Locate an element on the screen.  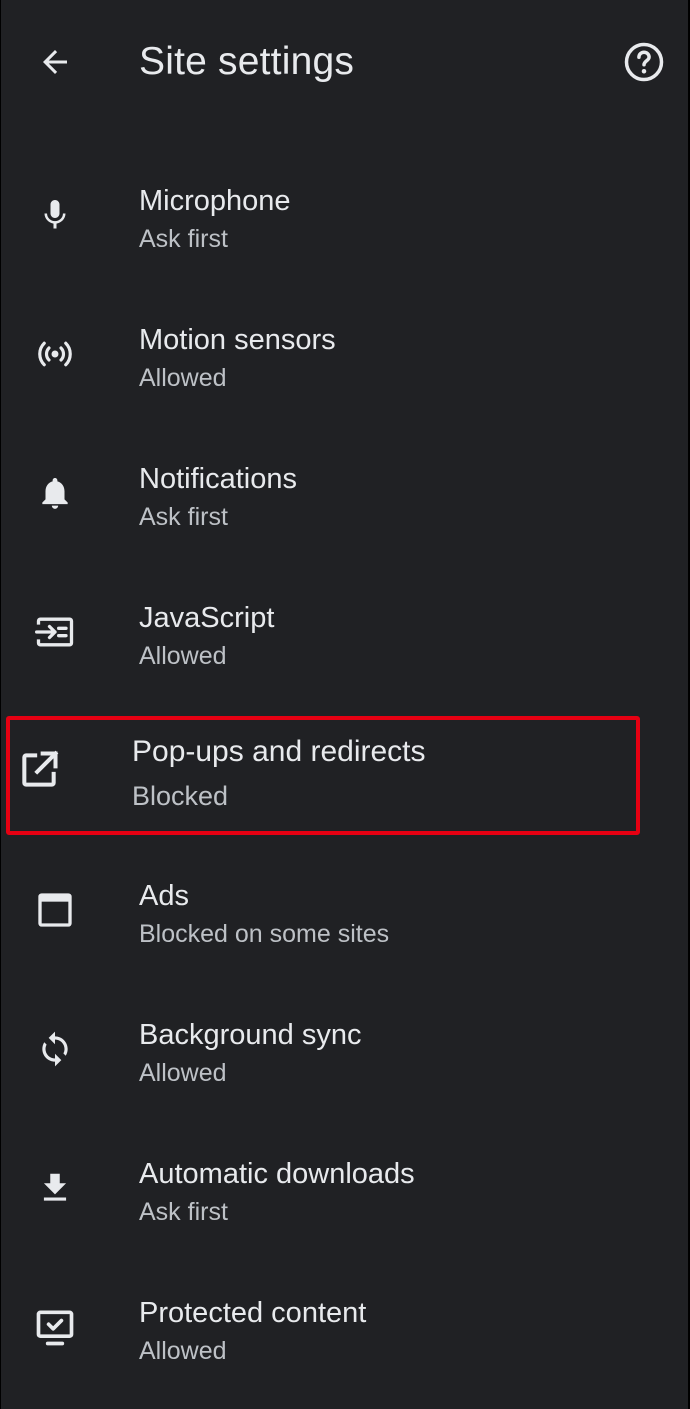
setting-status: Blocked is located at coordinates (180, 796).